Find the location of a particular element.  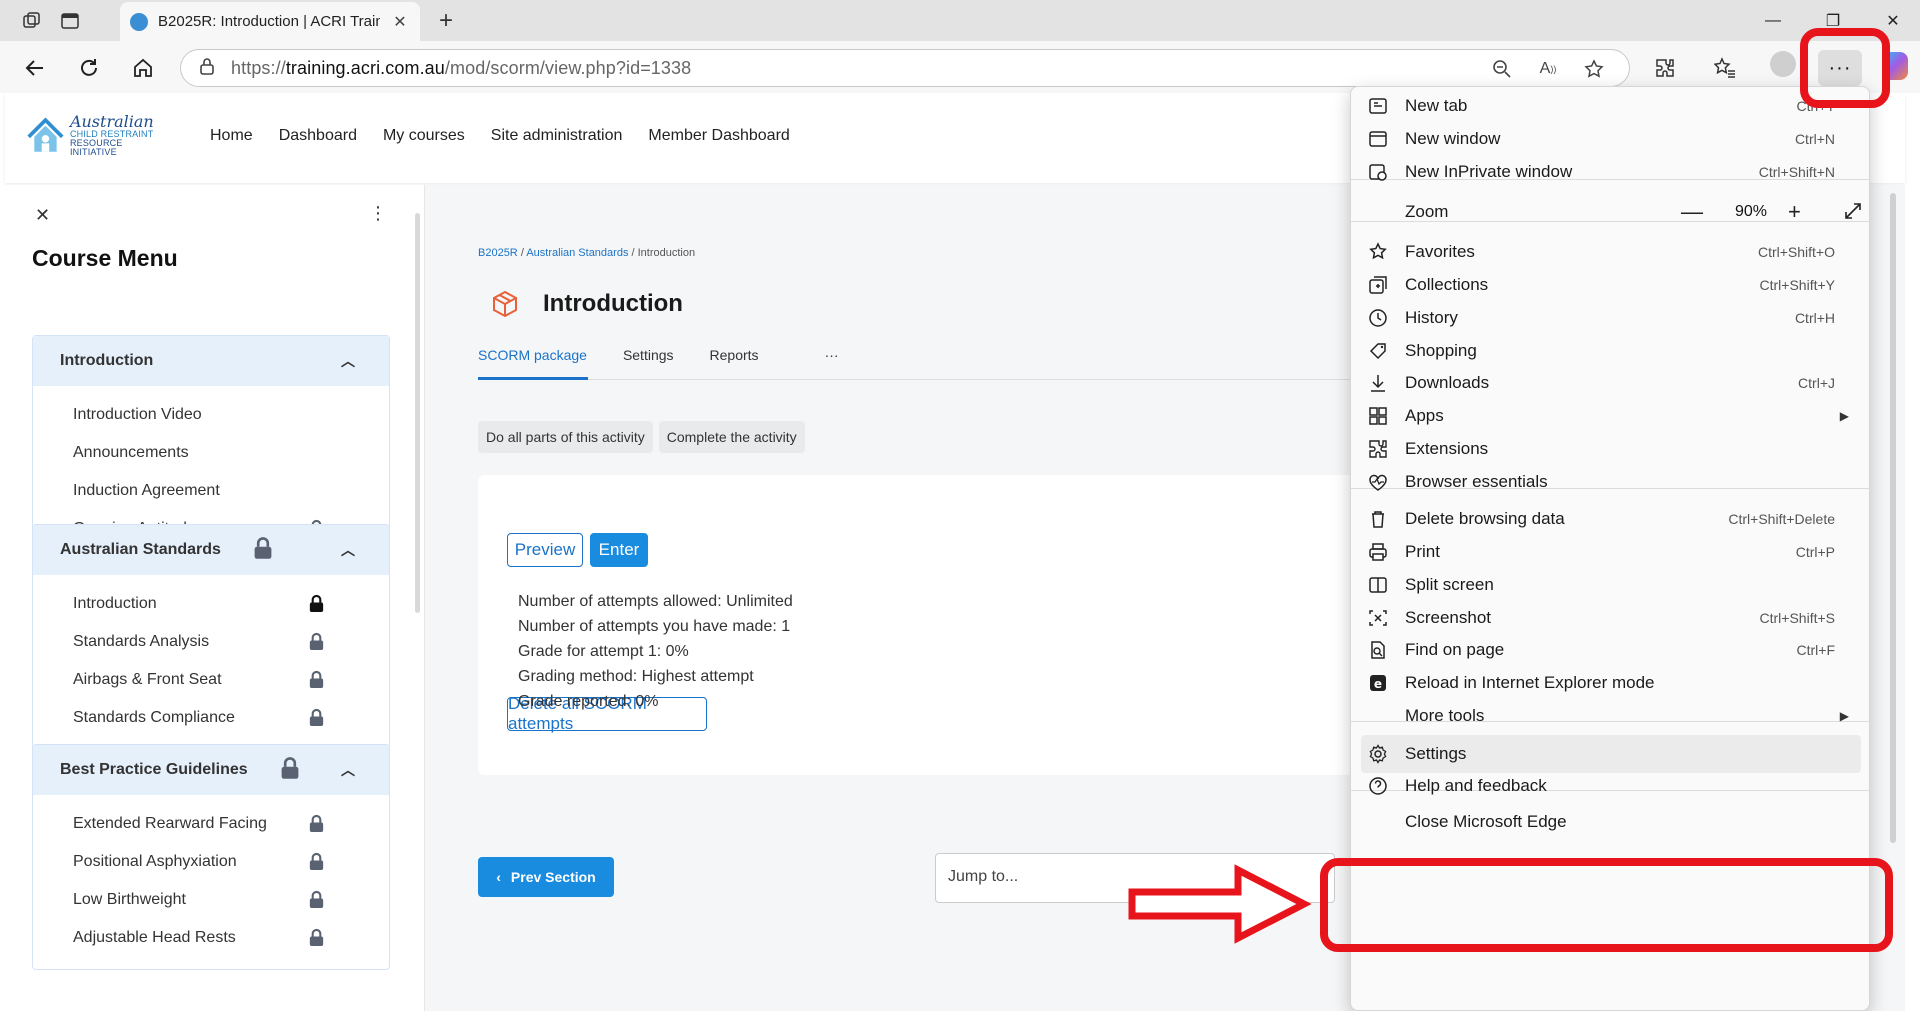

course-section-header: Australian Standards ︿ is located at coordinates (211, 550).